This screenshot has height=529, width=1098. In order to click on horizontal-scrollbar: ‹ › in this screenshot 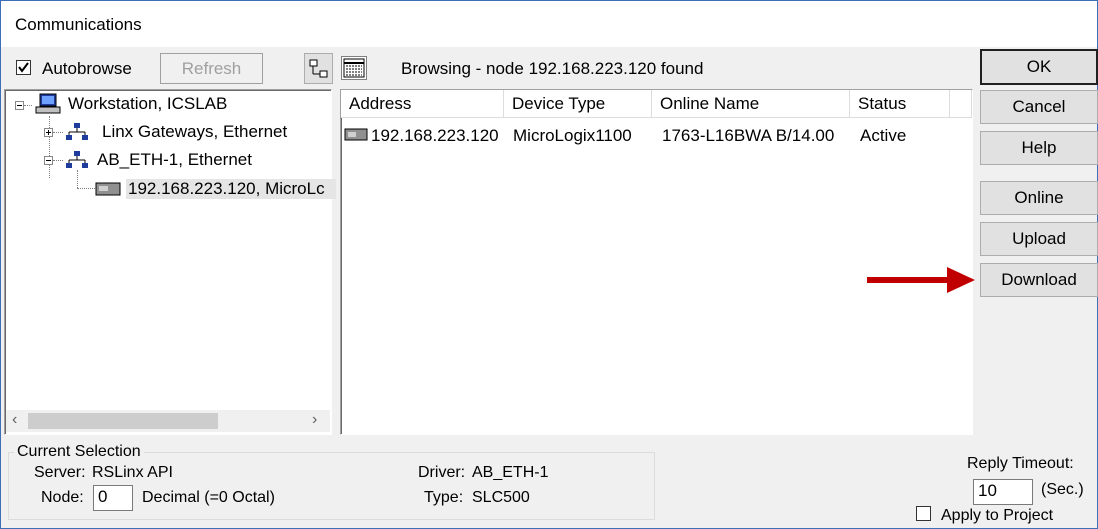, I will do `click(168, 421)`.